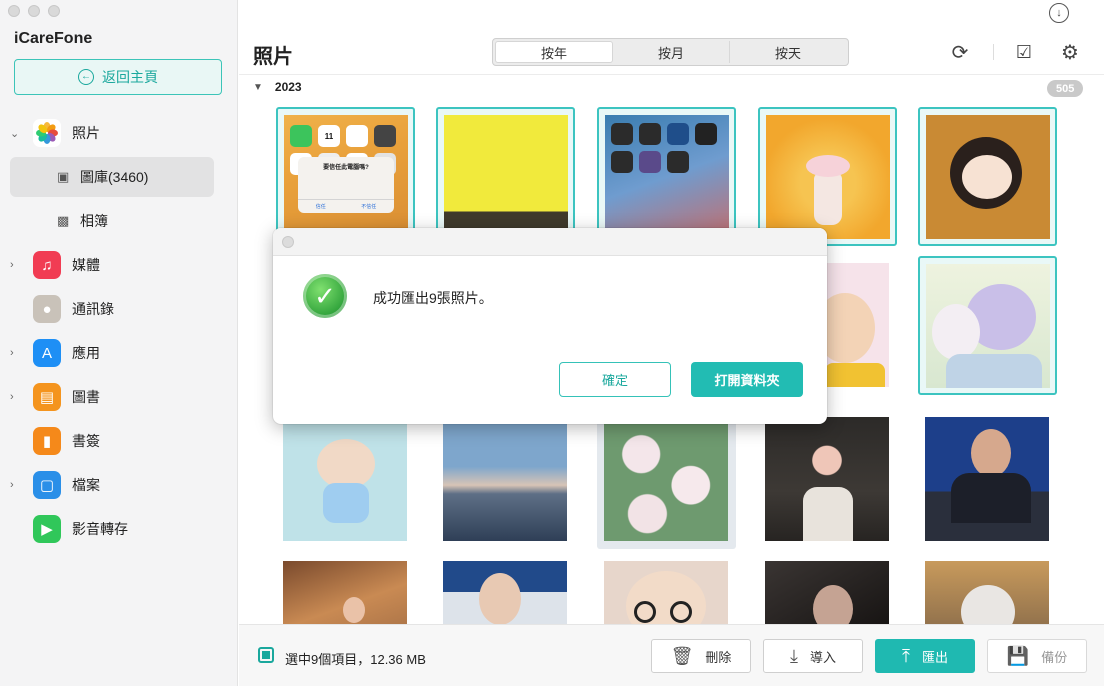 This screenshot has width=1104, height=686. Describe the element at coordinates (991, 498) in the screenshot. I see `person-suit` at that location.